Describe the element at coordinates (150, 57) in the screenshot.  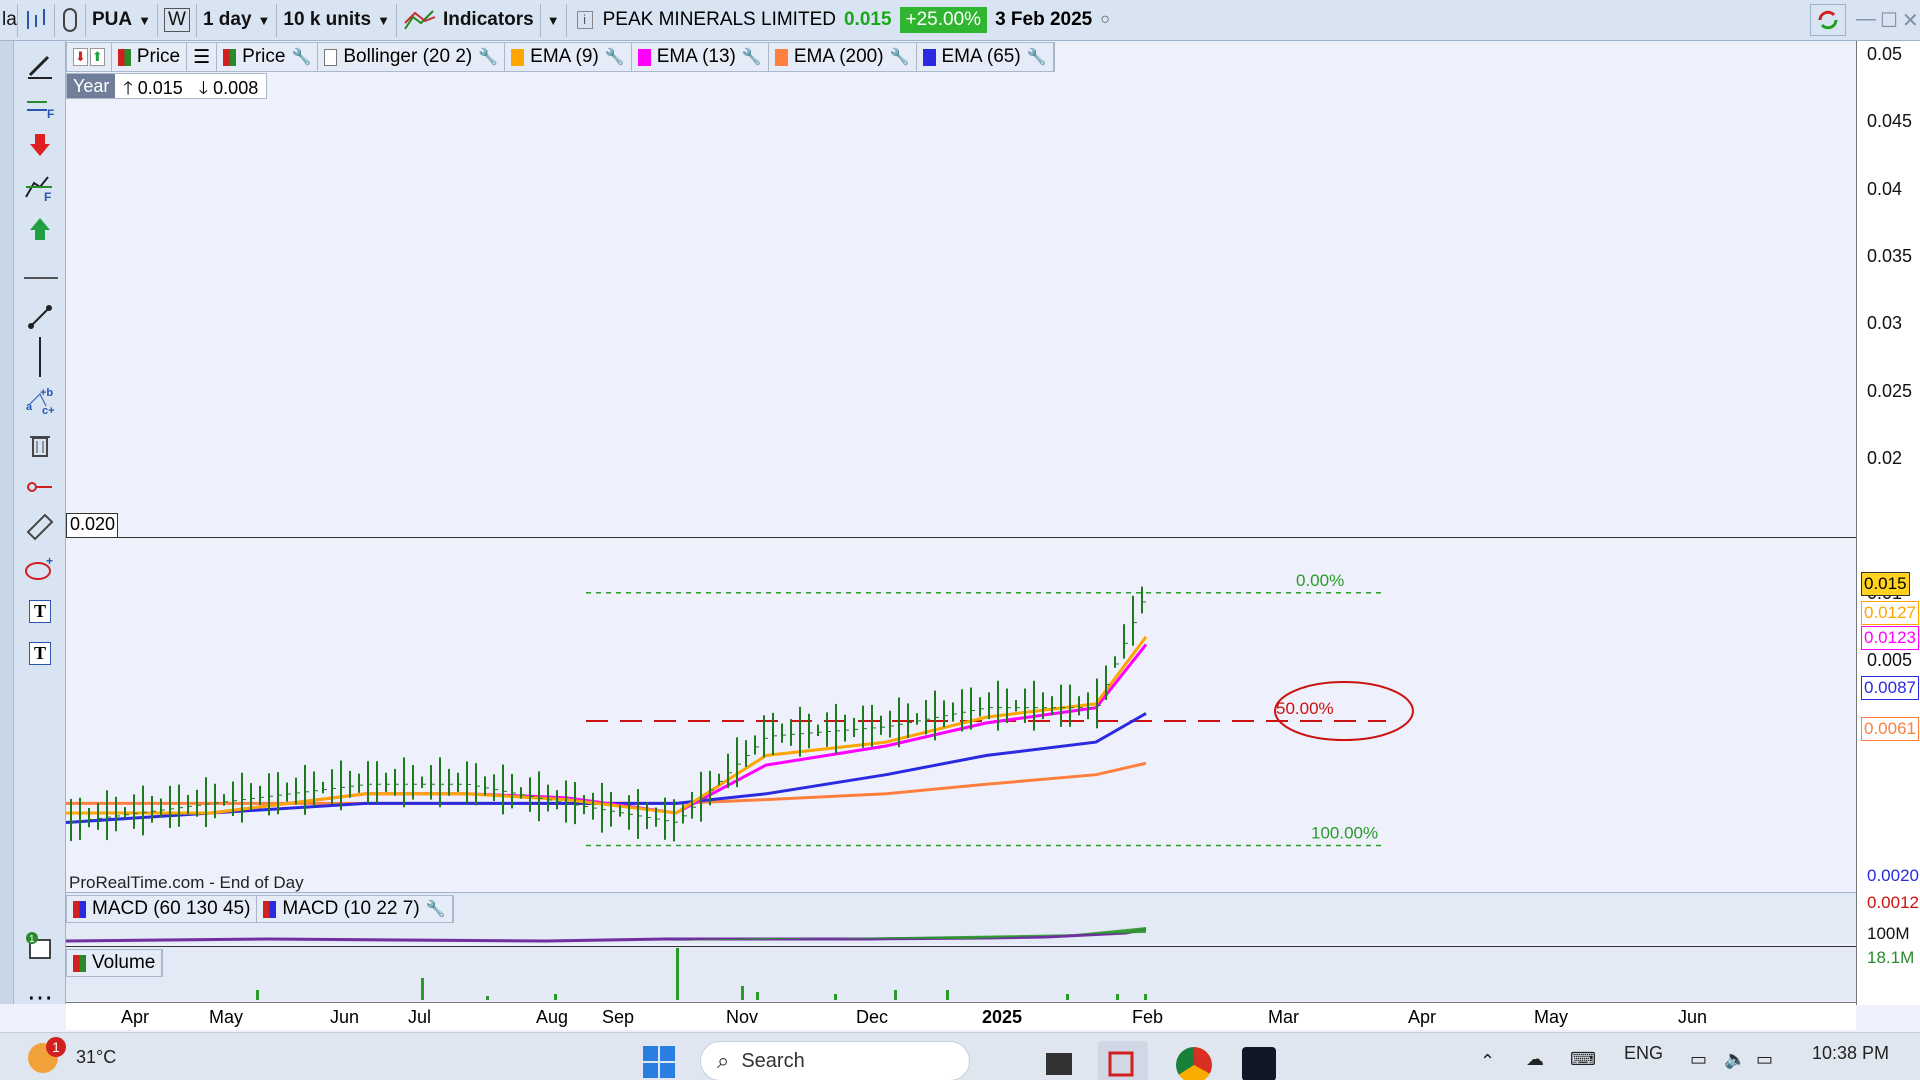
I see `legend-price-1: Price` at that location.